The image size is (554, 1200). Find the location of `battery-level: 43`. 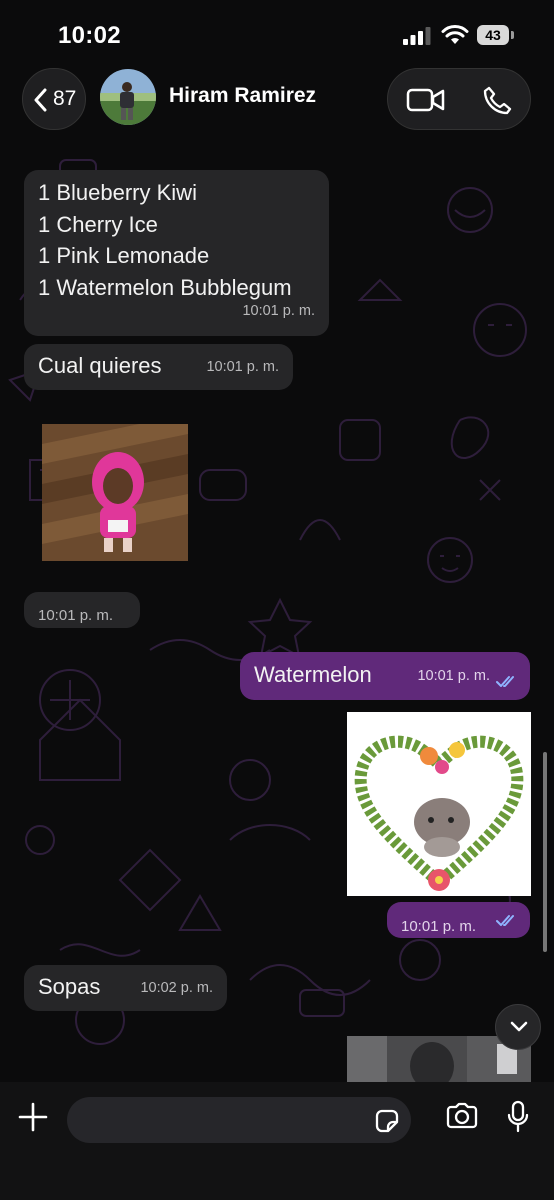

battery-level: 43 is located at coordinates (493, 35).